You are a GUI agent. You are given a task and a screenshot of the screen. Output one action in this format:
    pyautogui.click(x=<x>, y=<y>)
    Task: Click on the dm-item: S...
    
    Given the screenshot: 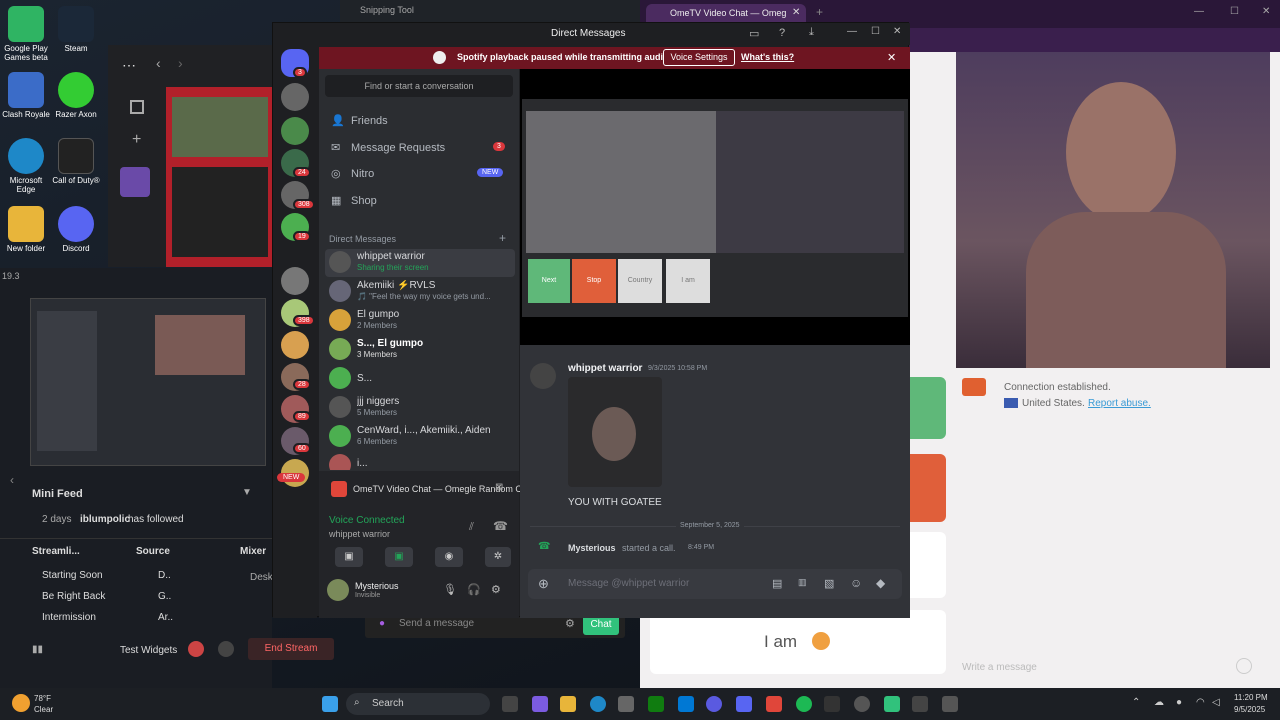 What is the action you would take?
    pyautogui.click(x=420, y=379)
    